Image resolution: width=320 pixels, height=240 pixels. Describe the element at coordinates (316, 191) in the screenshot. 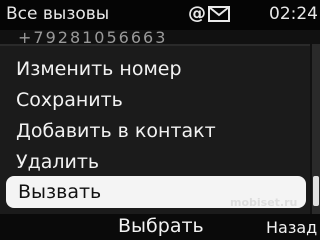

I see `scrollbar-thumb` at that location.